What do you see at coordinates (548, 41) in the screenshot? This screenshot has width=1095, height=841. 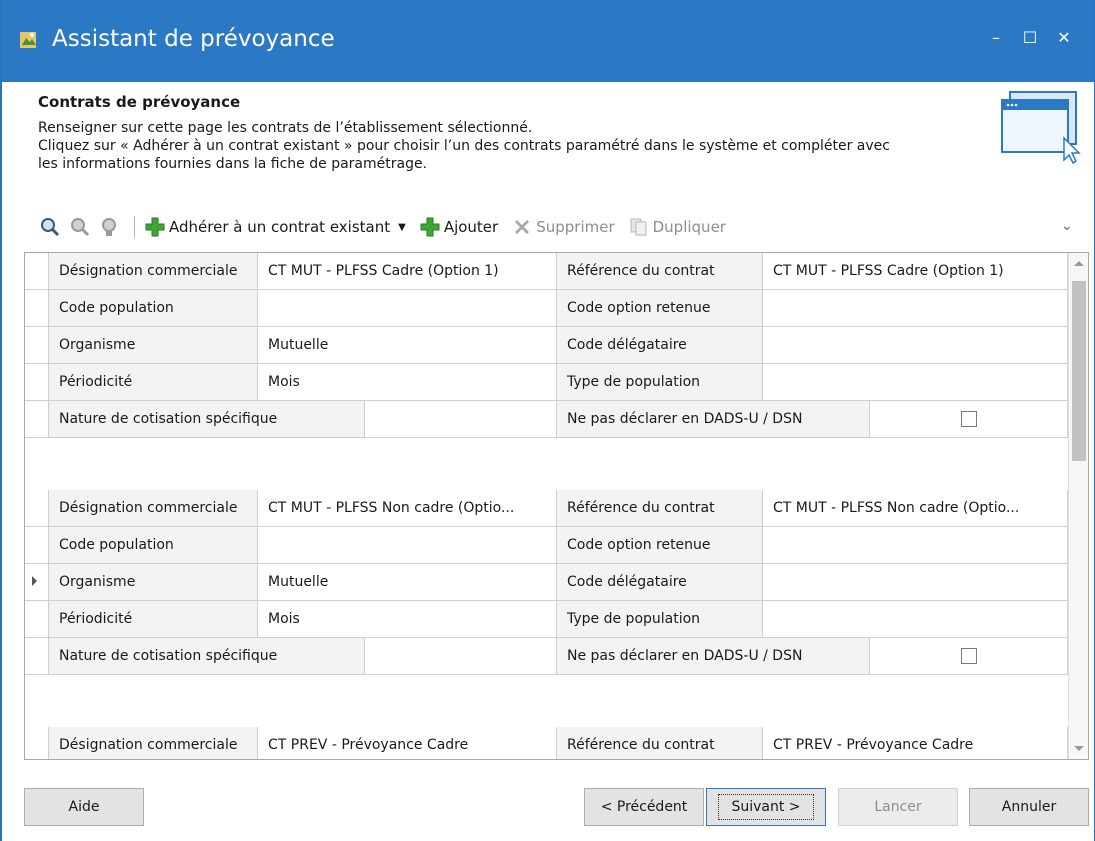 I see `title-bar: Assistant de prévoyance – ☐ ✕` at bounding box center [548, 41].